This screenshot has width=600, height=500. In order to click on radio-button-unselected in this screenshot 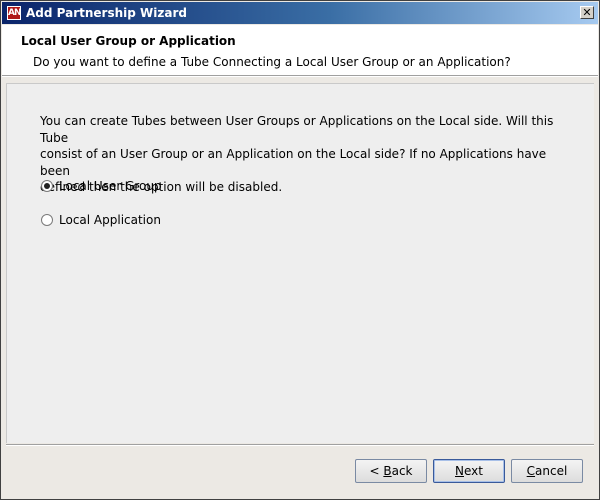, I will do `click(47, 220)`.